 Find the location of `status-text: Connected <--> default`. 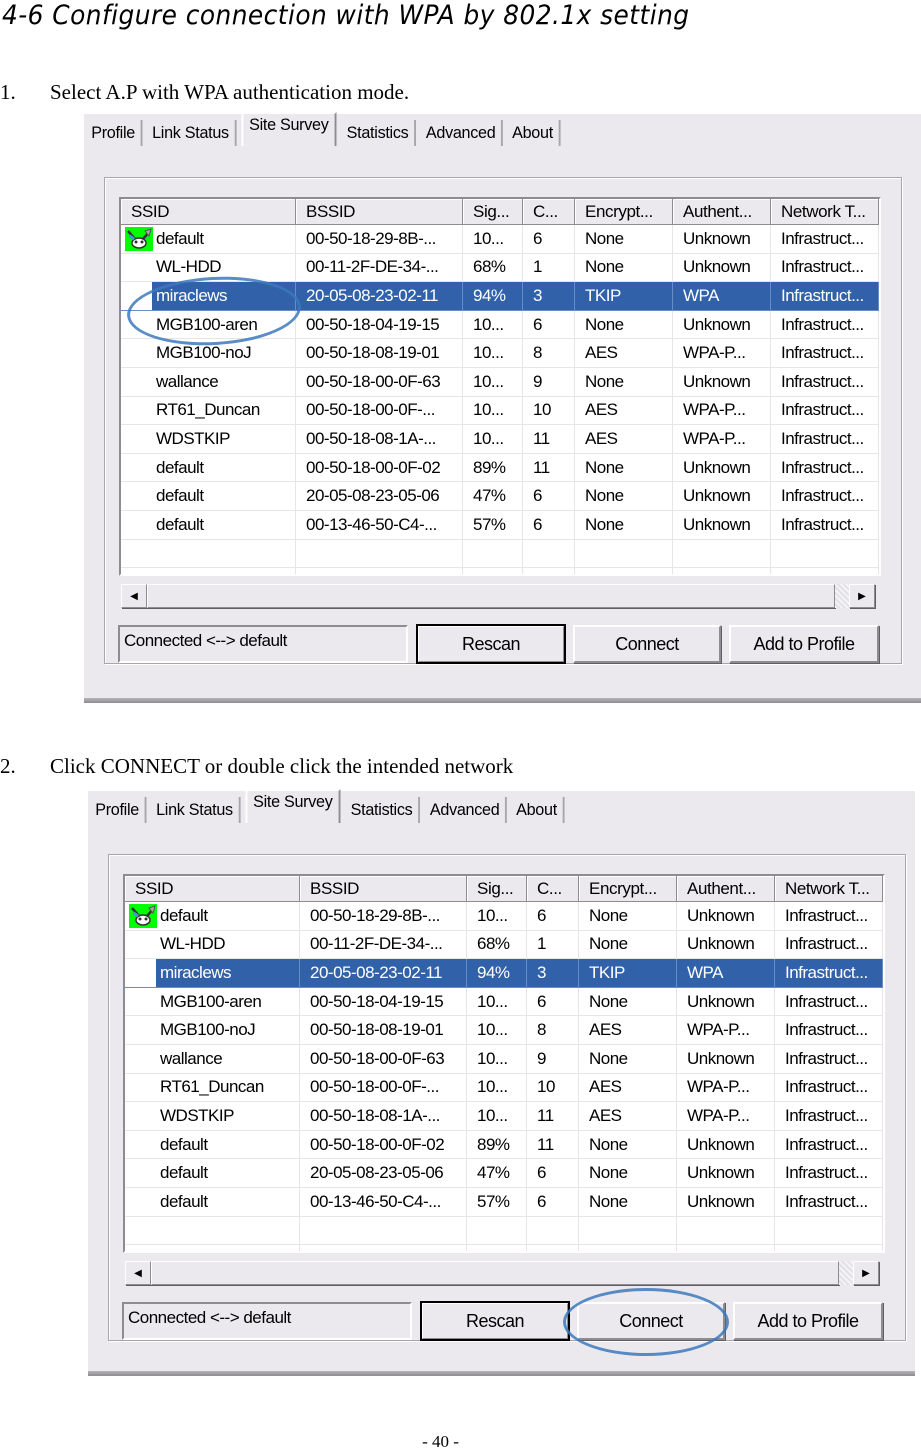

status-text: Connected <--> default is located at coordinates (209, 1317).